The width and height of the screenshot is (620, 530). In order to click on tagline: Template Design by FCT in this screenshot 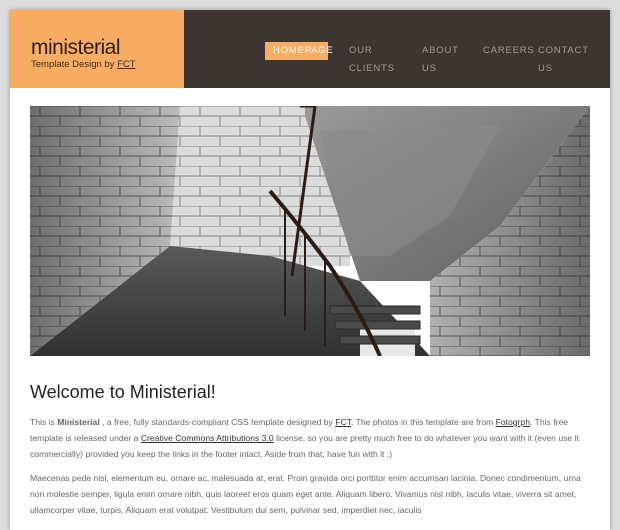, I will do `click(83, 64)`.